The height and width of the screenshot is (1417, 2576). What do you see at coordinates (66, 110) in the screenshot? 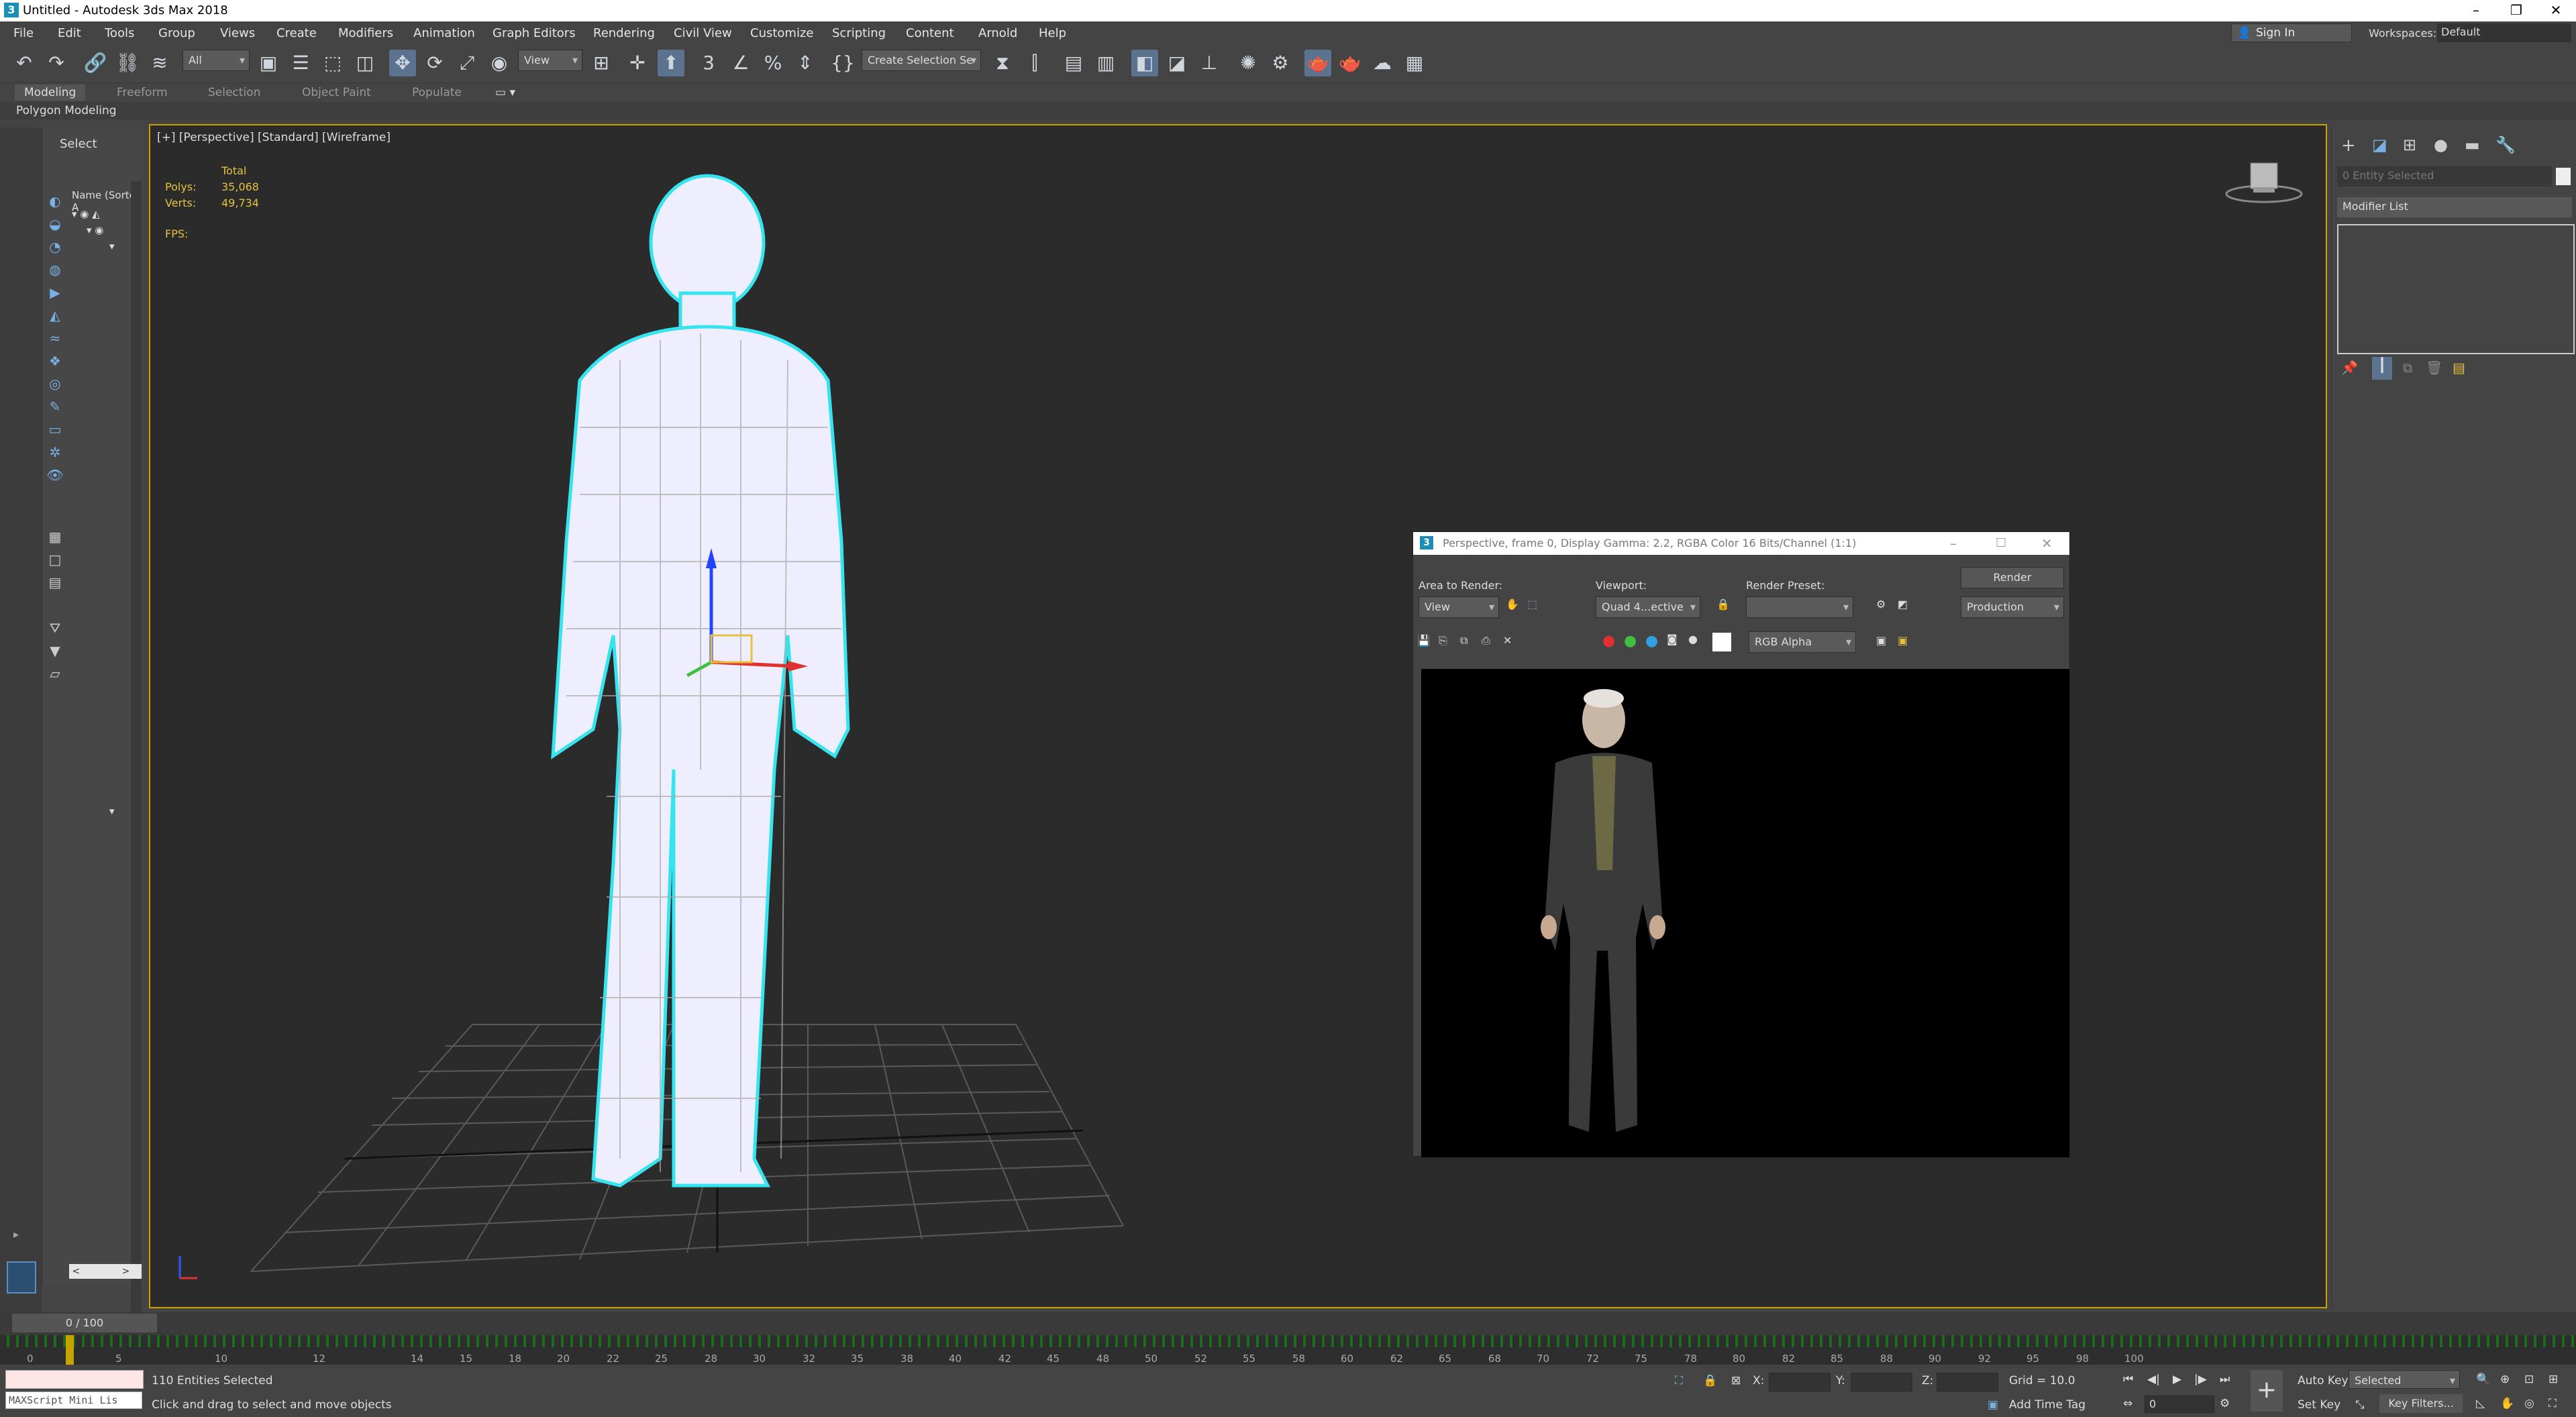
I see `ribbon-panel-polygon-modeling: Polygon Modeling` at bounding box center [66, 110].